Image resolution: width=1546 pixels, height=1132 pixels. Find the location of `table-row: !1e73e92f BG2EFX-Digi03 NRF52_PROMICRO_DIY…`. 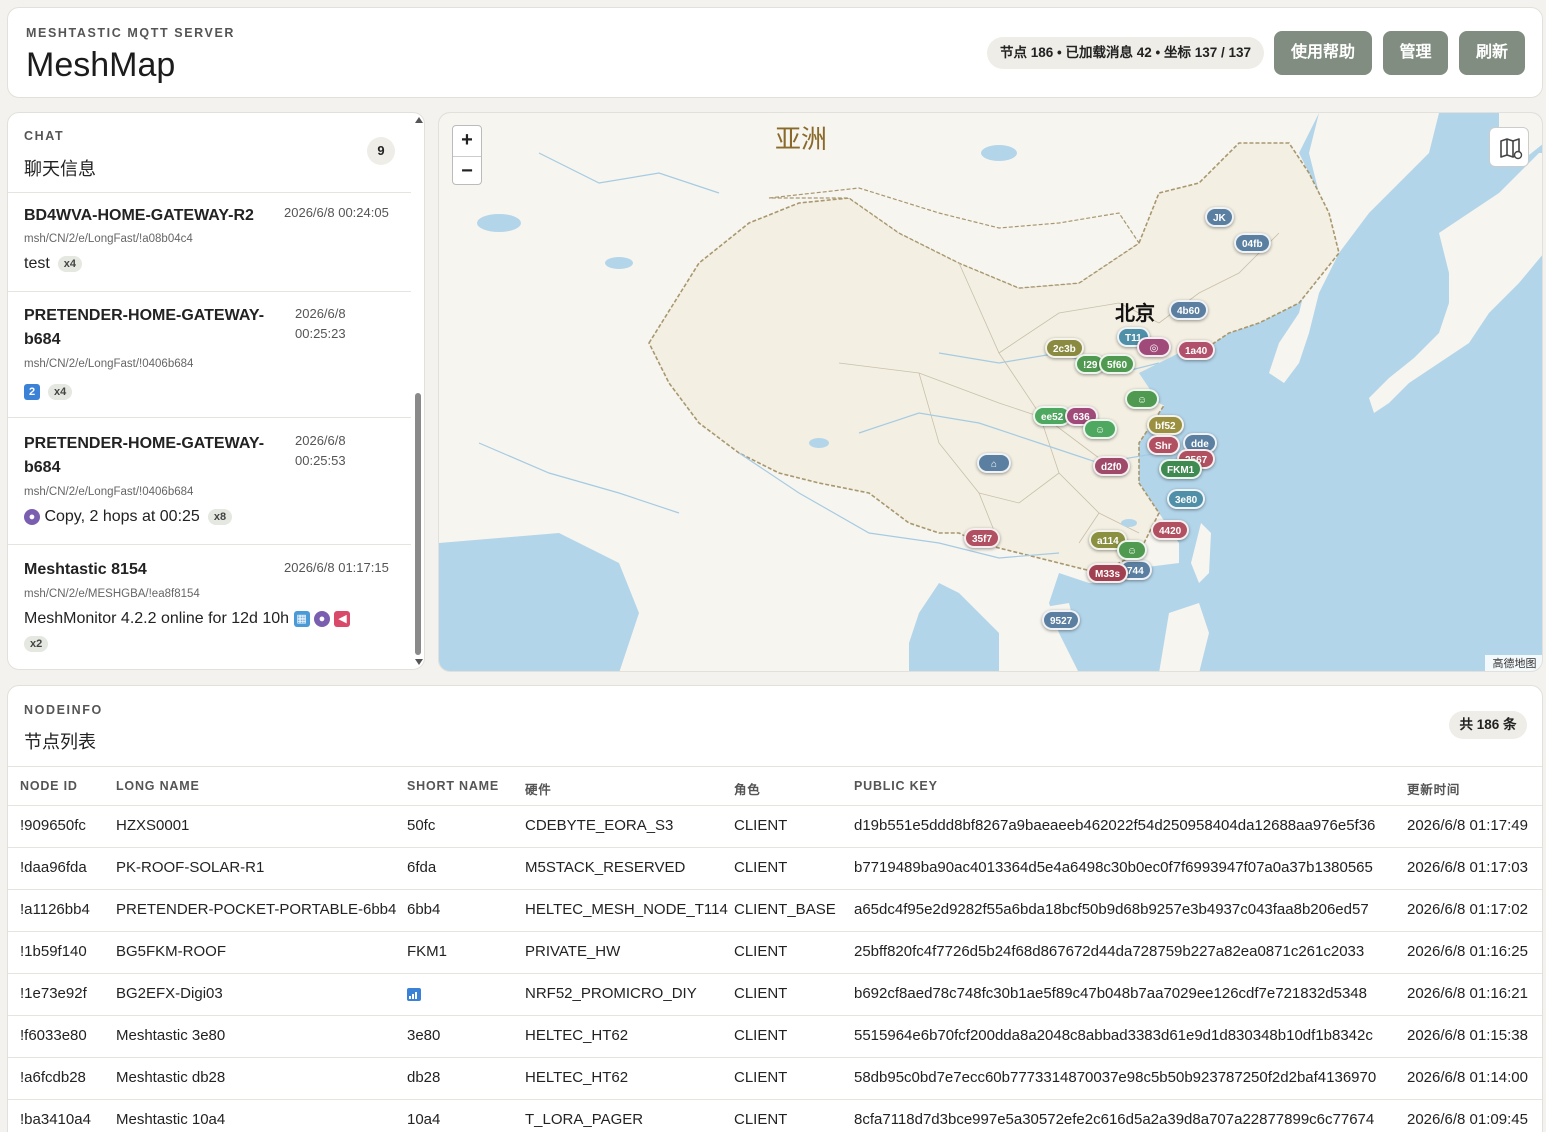

table-row: !1e73e92f BG2EFX-Digi03 NRF52_PROMICRO_DIY… is located at coordinates (775, 995).